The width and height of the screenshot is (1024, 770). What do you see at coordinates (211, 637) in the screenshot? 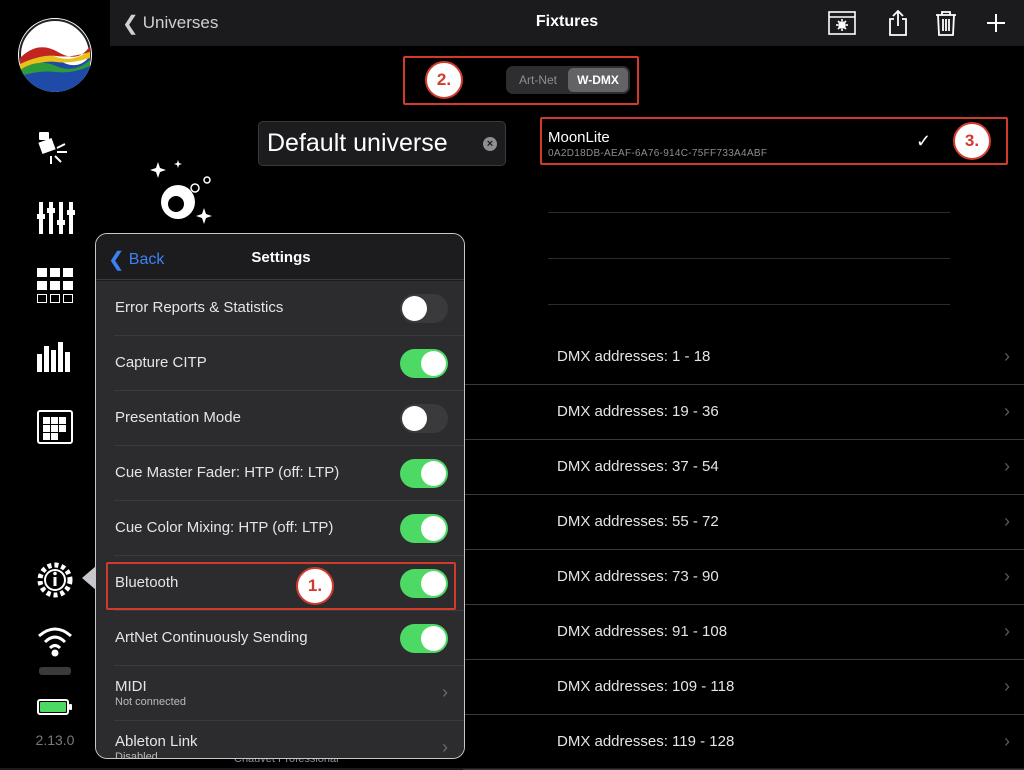
I see `setting-label: ArtNet Continuously Sending` at bounding box center [211, 637].